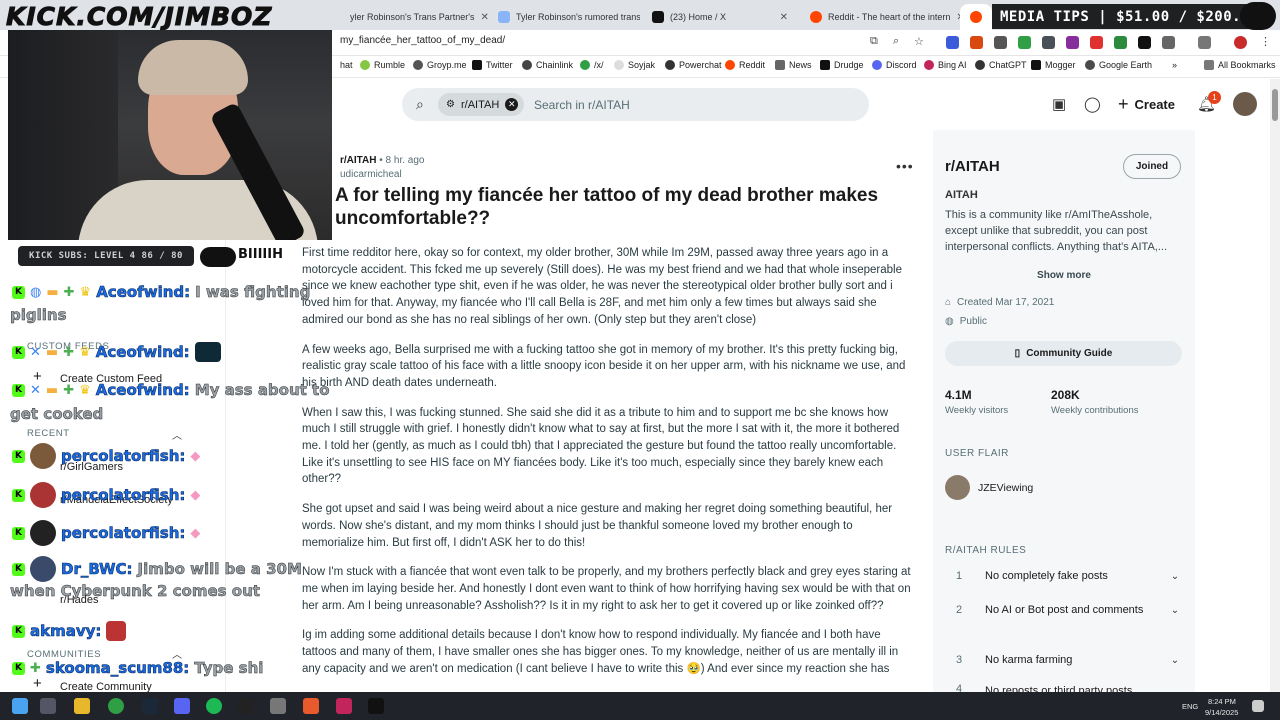  Describe the element at coordinates (635, 104) in the screenshot. I see `search-bar: ⌕ ⚙ r/AITAH ✕ Search in r/AITAH` at that location.